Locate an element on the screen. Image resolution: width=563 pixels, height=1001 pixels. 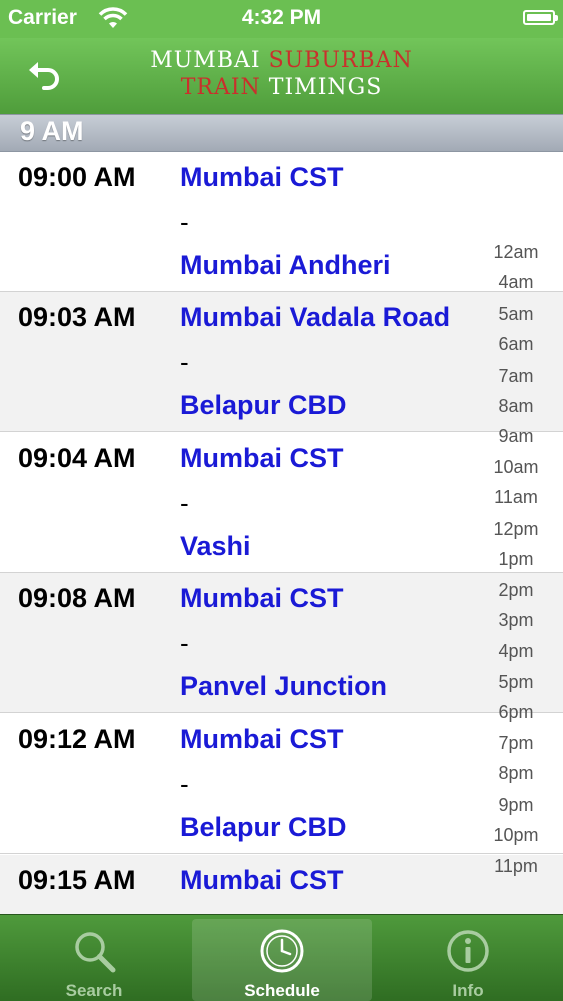
index-item: 10pm is located at coordinates (516, 835).